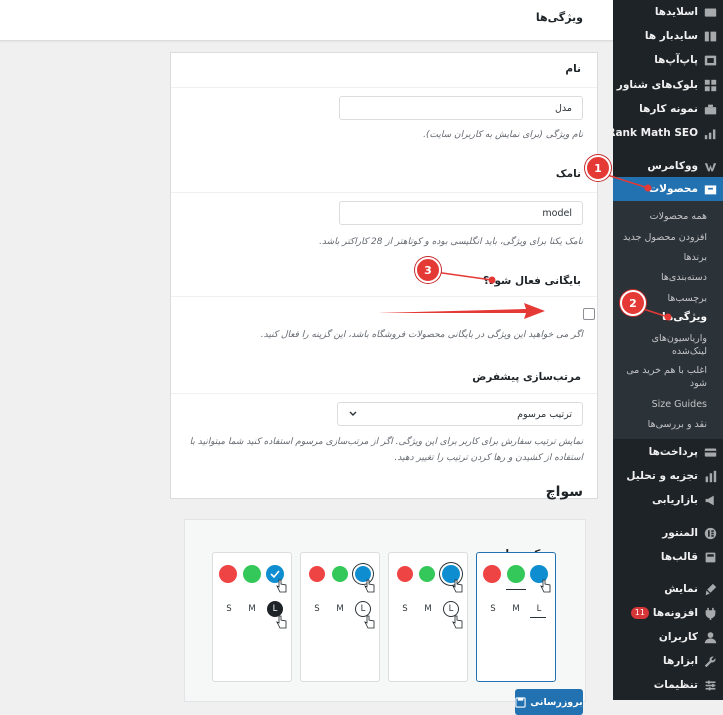  Describe the element at coordinates (657, 85) in the screenshot. I see `menu-label: بلوک‌های شناور` at that location.